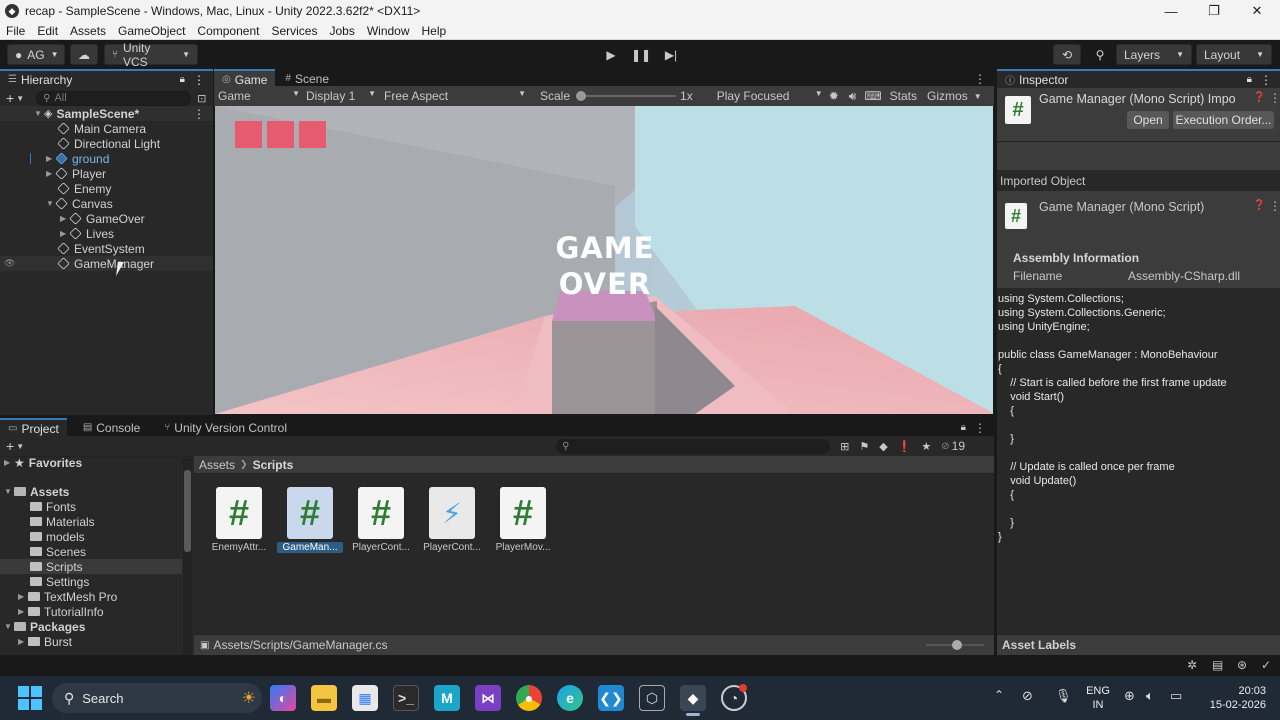 This screenshot has height=720, width=1280. Describe the element at coordinates (1027, 696) in the screenshot. I see `camera-off-icon: ⊘` at that location.